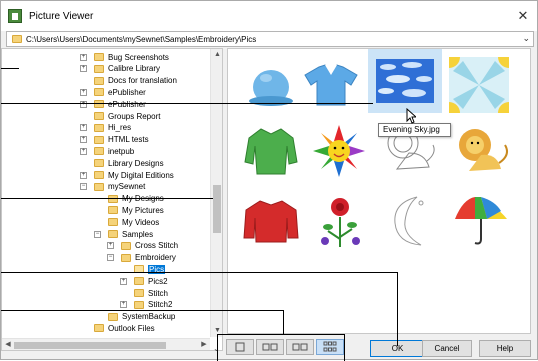  What do you see at coordinates (204, 344) in the screenshot?
I see `scroll-right-icon: ▶` at bounding box center [204, 344].